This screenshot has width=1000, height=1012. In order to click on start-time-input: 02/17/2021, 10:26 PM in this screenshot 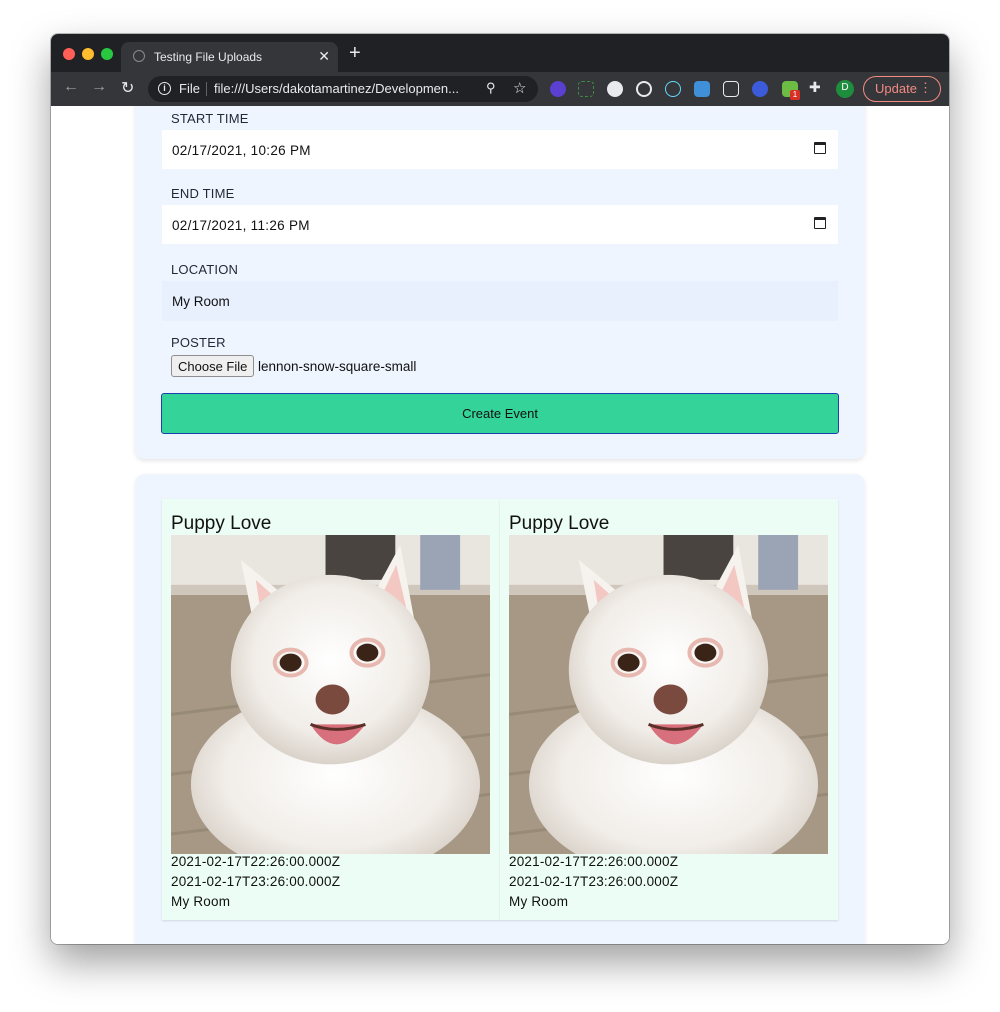, I will do `click(500, 149)`.